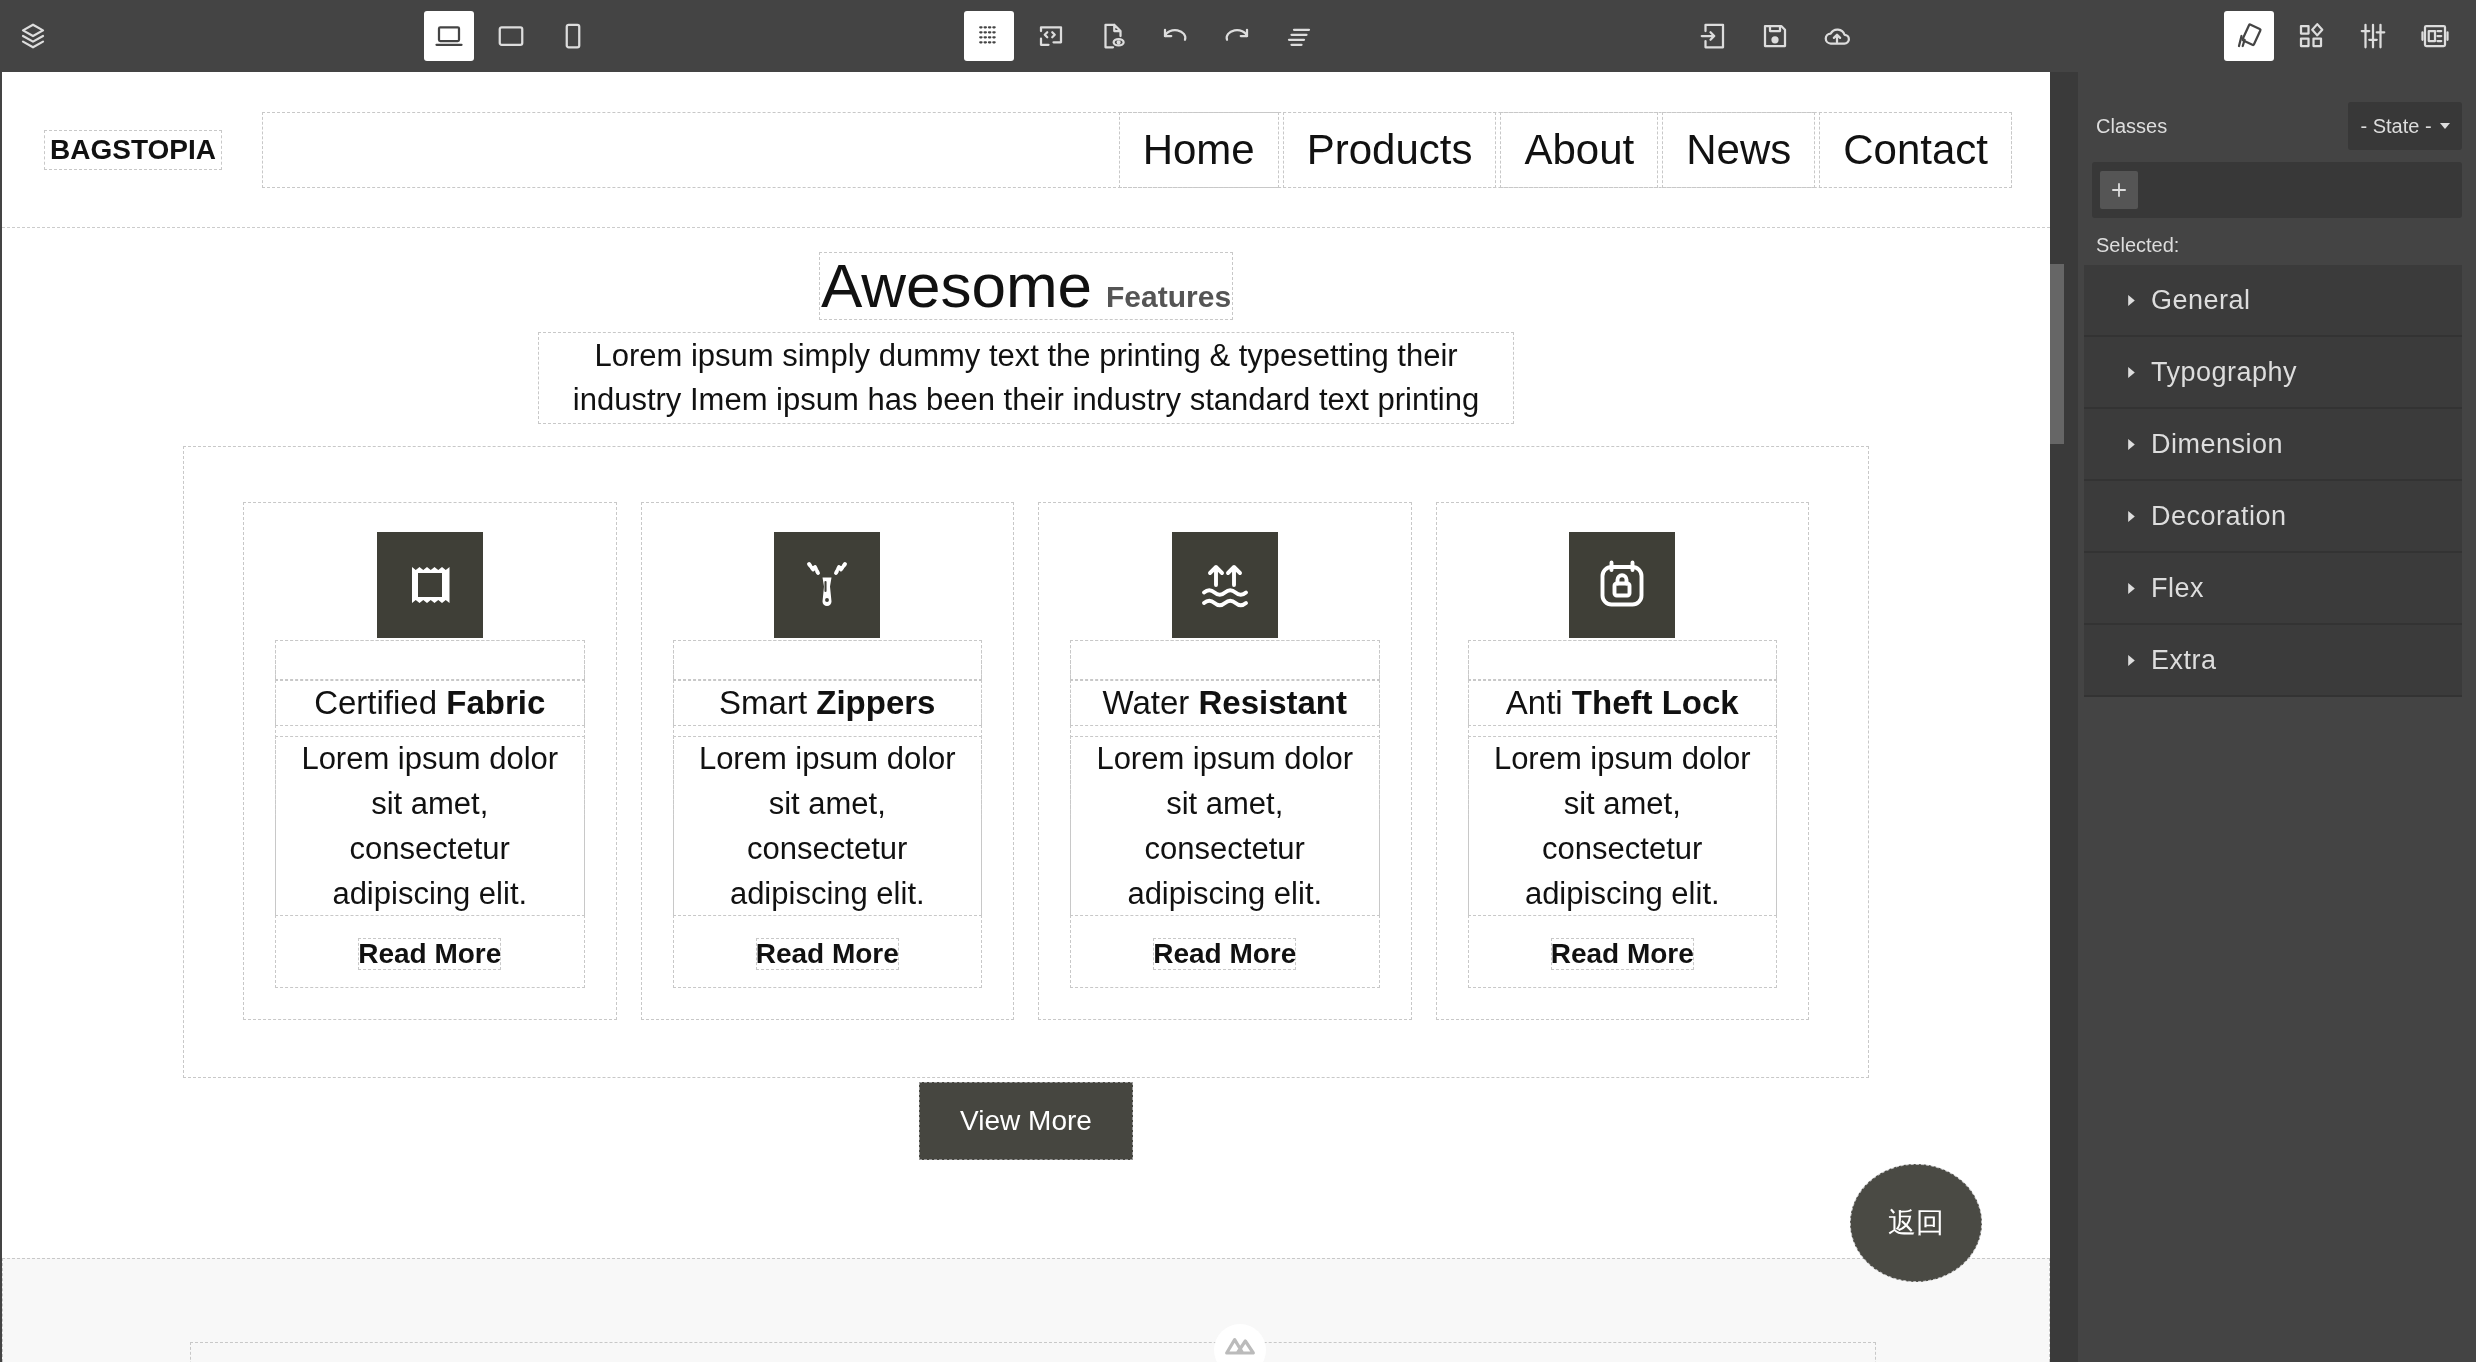 This screenshot has width=2476, height=1362. I want to click on nav-link: Products, so click(1389, 149).